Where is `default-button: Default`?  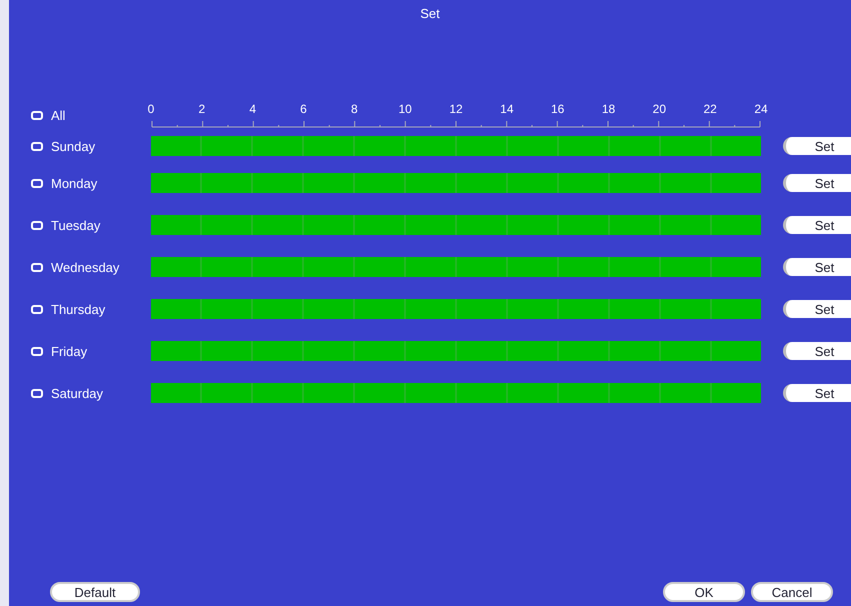
default-button: Default is located at coordinates (95, 592).